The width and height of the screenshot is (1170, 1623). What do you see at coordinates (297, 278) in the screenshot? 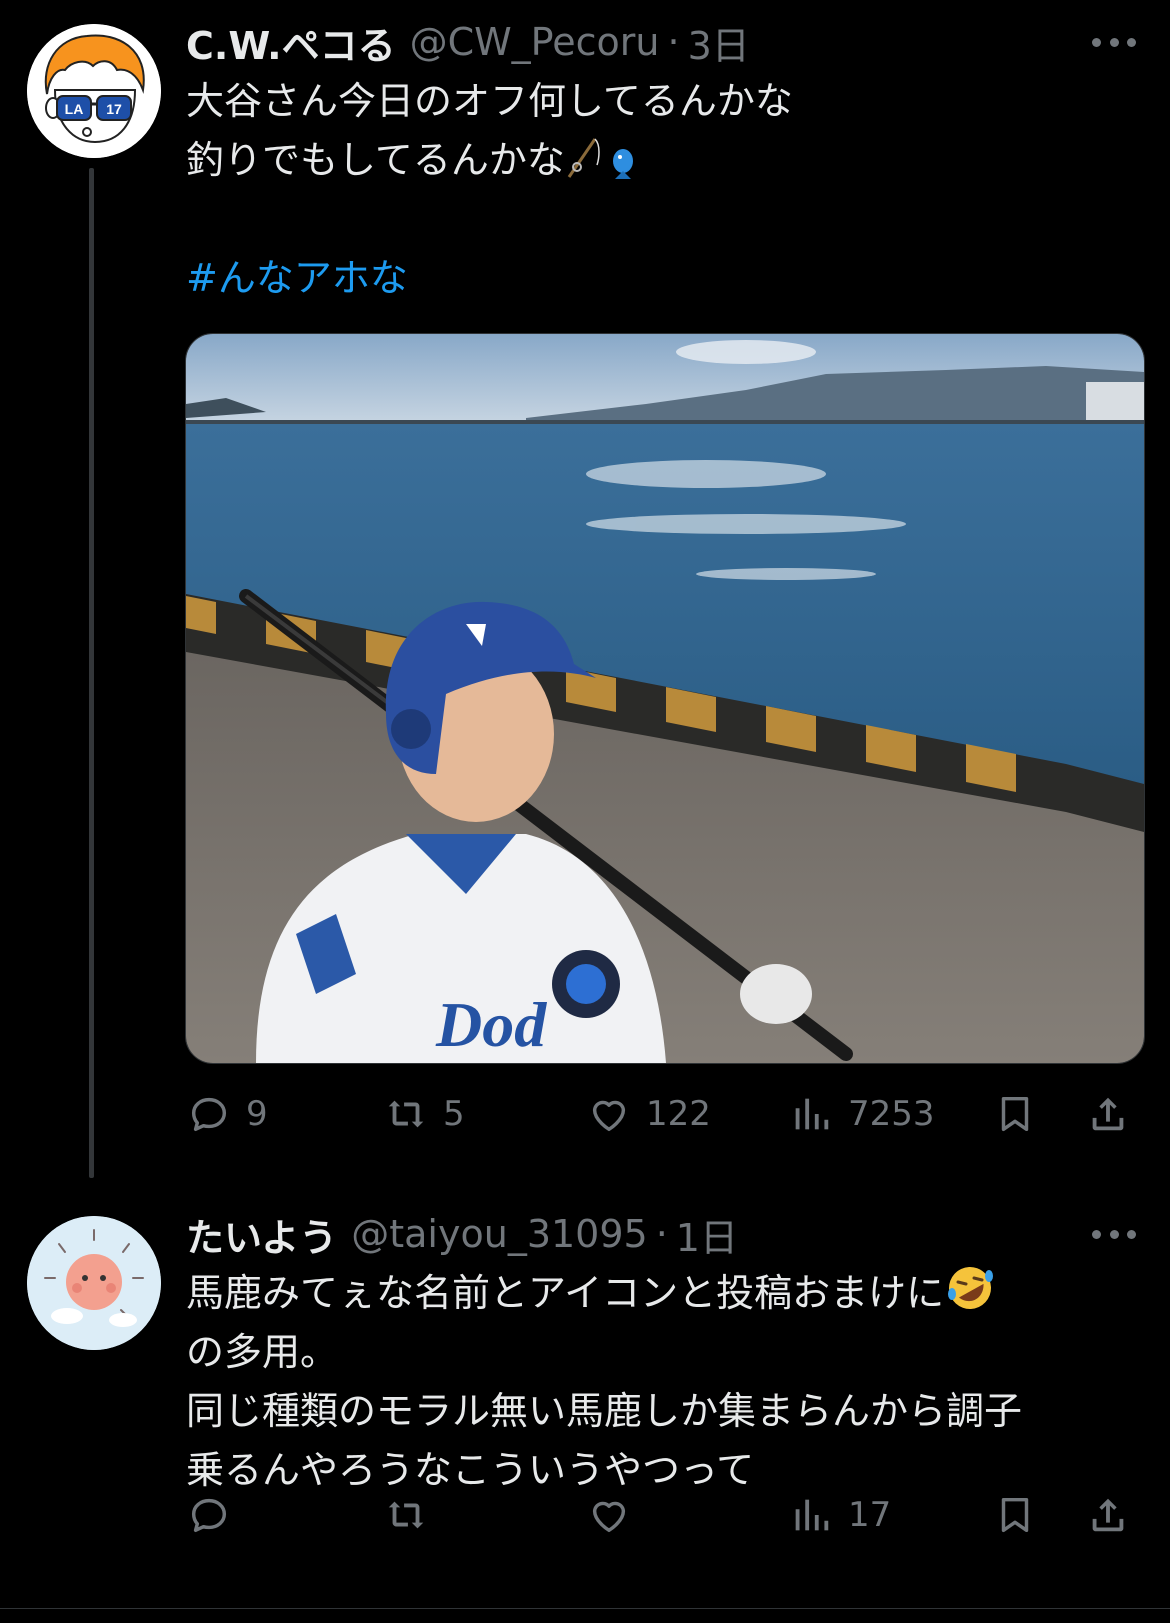
I see `hashtag-link: #んなアホな` at bounding box center [297, 278].